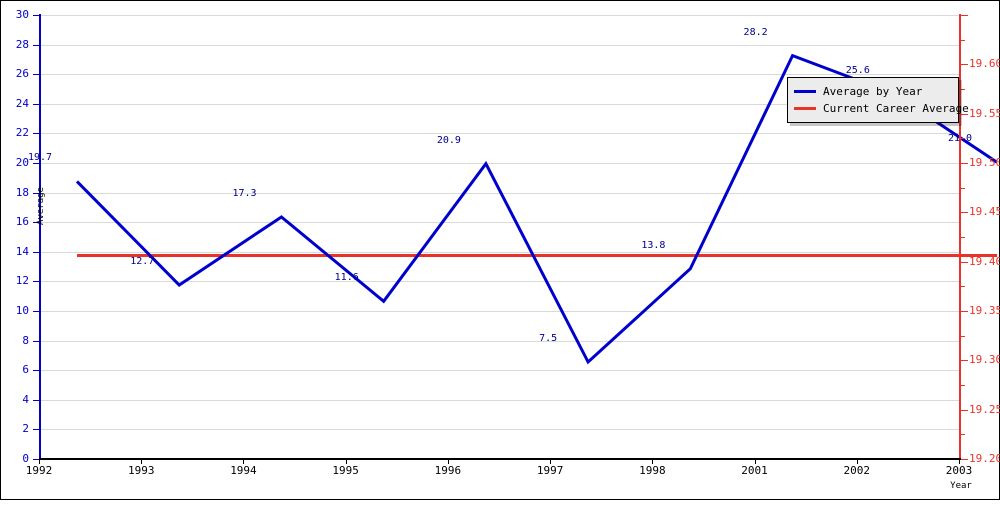 The width and height of the screenshot is (1000, 515). I want to click on data-point-label: 7.5, so click(548, 338).